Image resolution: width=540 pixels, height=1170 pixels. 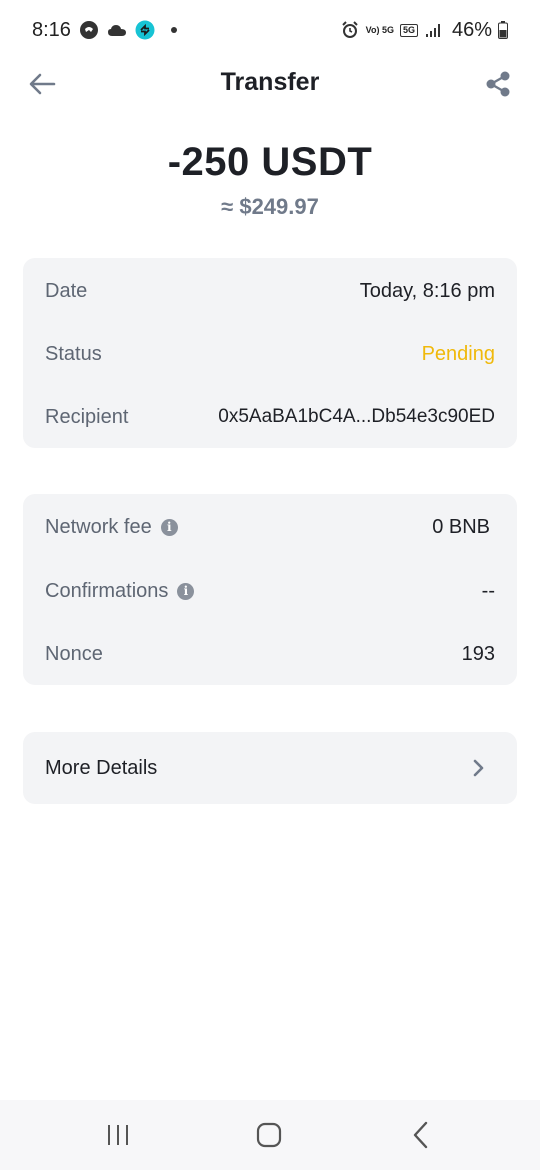 I want to click on chevron-left-icon, so click(x=420, y=1135).